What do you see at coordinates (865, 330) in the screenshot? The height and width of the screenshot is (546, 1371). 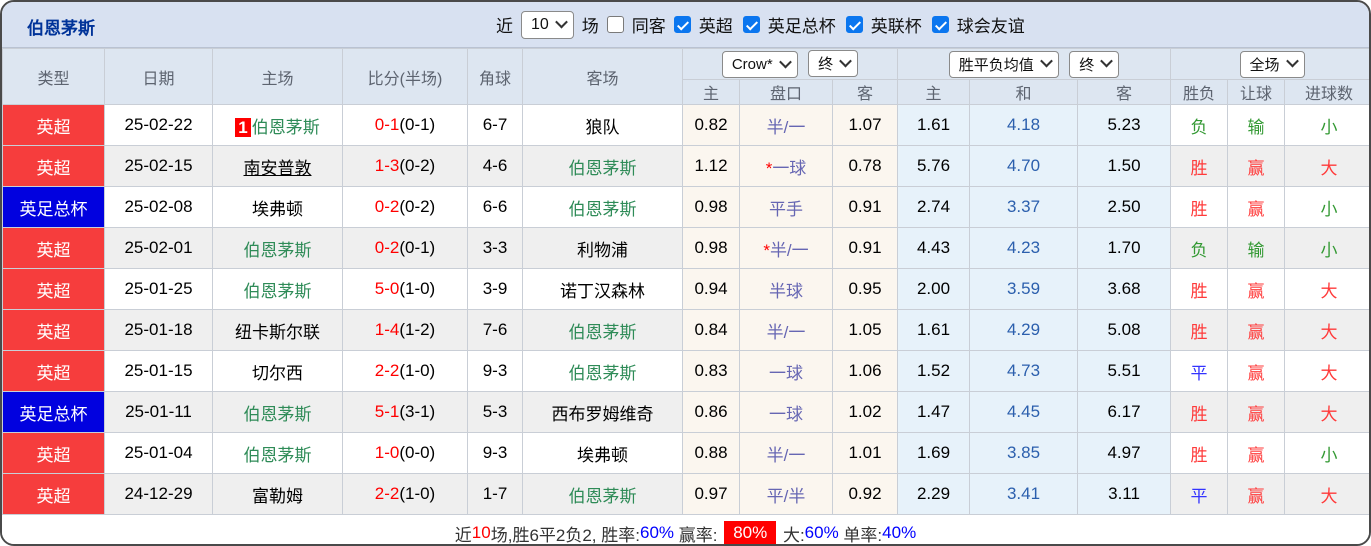 I see `cell-odds-away: 1.05` at bounding box center [865, 330].